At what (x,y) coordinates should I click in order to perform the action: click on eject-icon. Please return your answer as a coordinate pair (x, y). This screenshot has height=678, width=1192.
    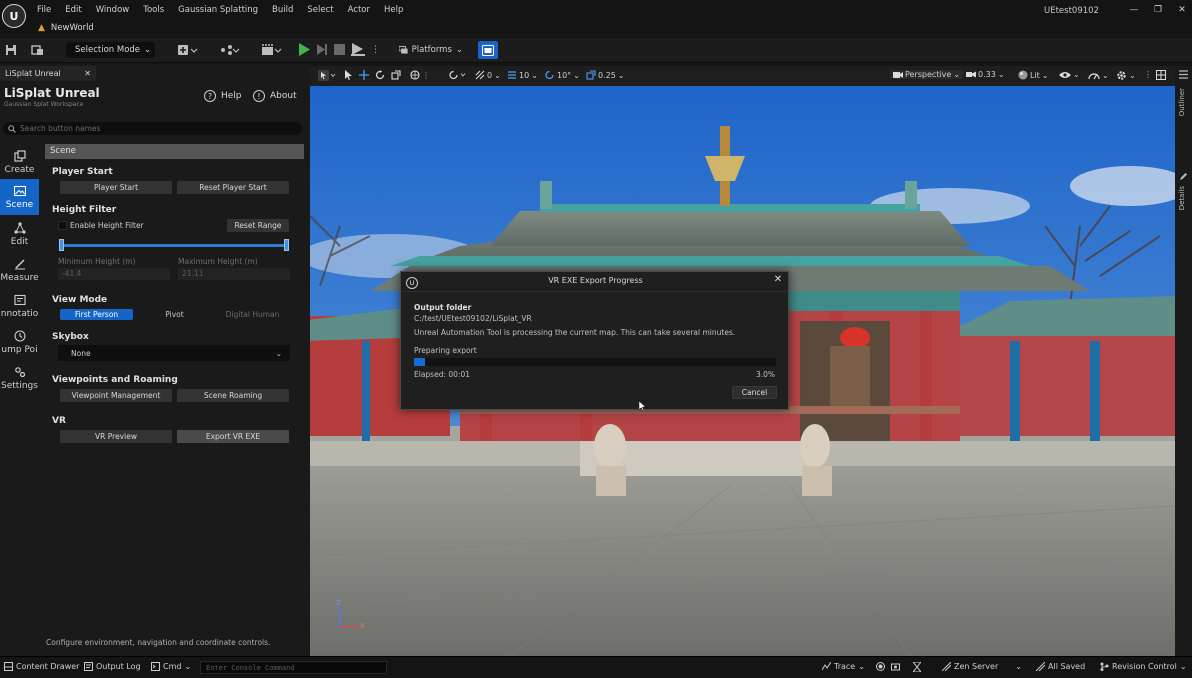
    Looking at the image, I should click on (358, 49).